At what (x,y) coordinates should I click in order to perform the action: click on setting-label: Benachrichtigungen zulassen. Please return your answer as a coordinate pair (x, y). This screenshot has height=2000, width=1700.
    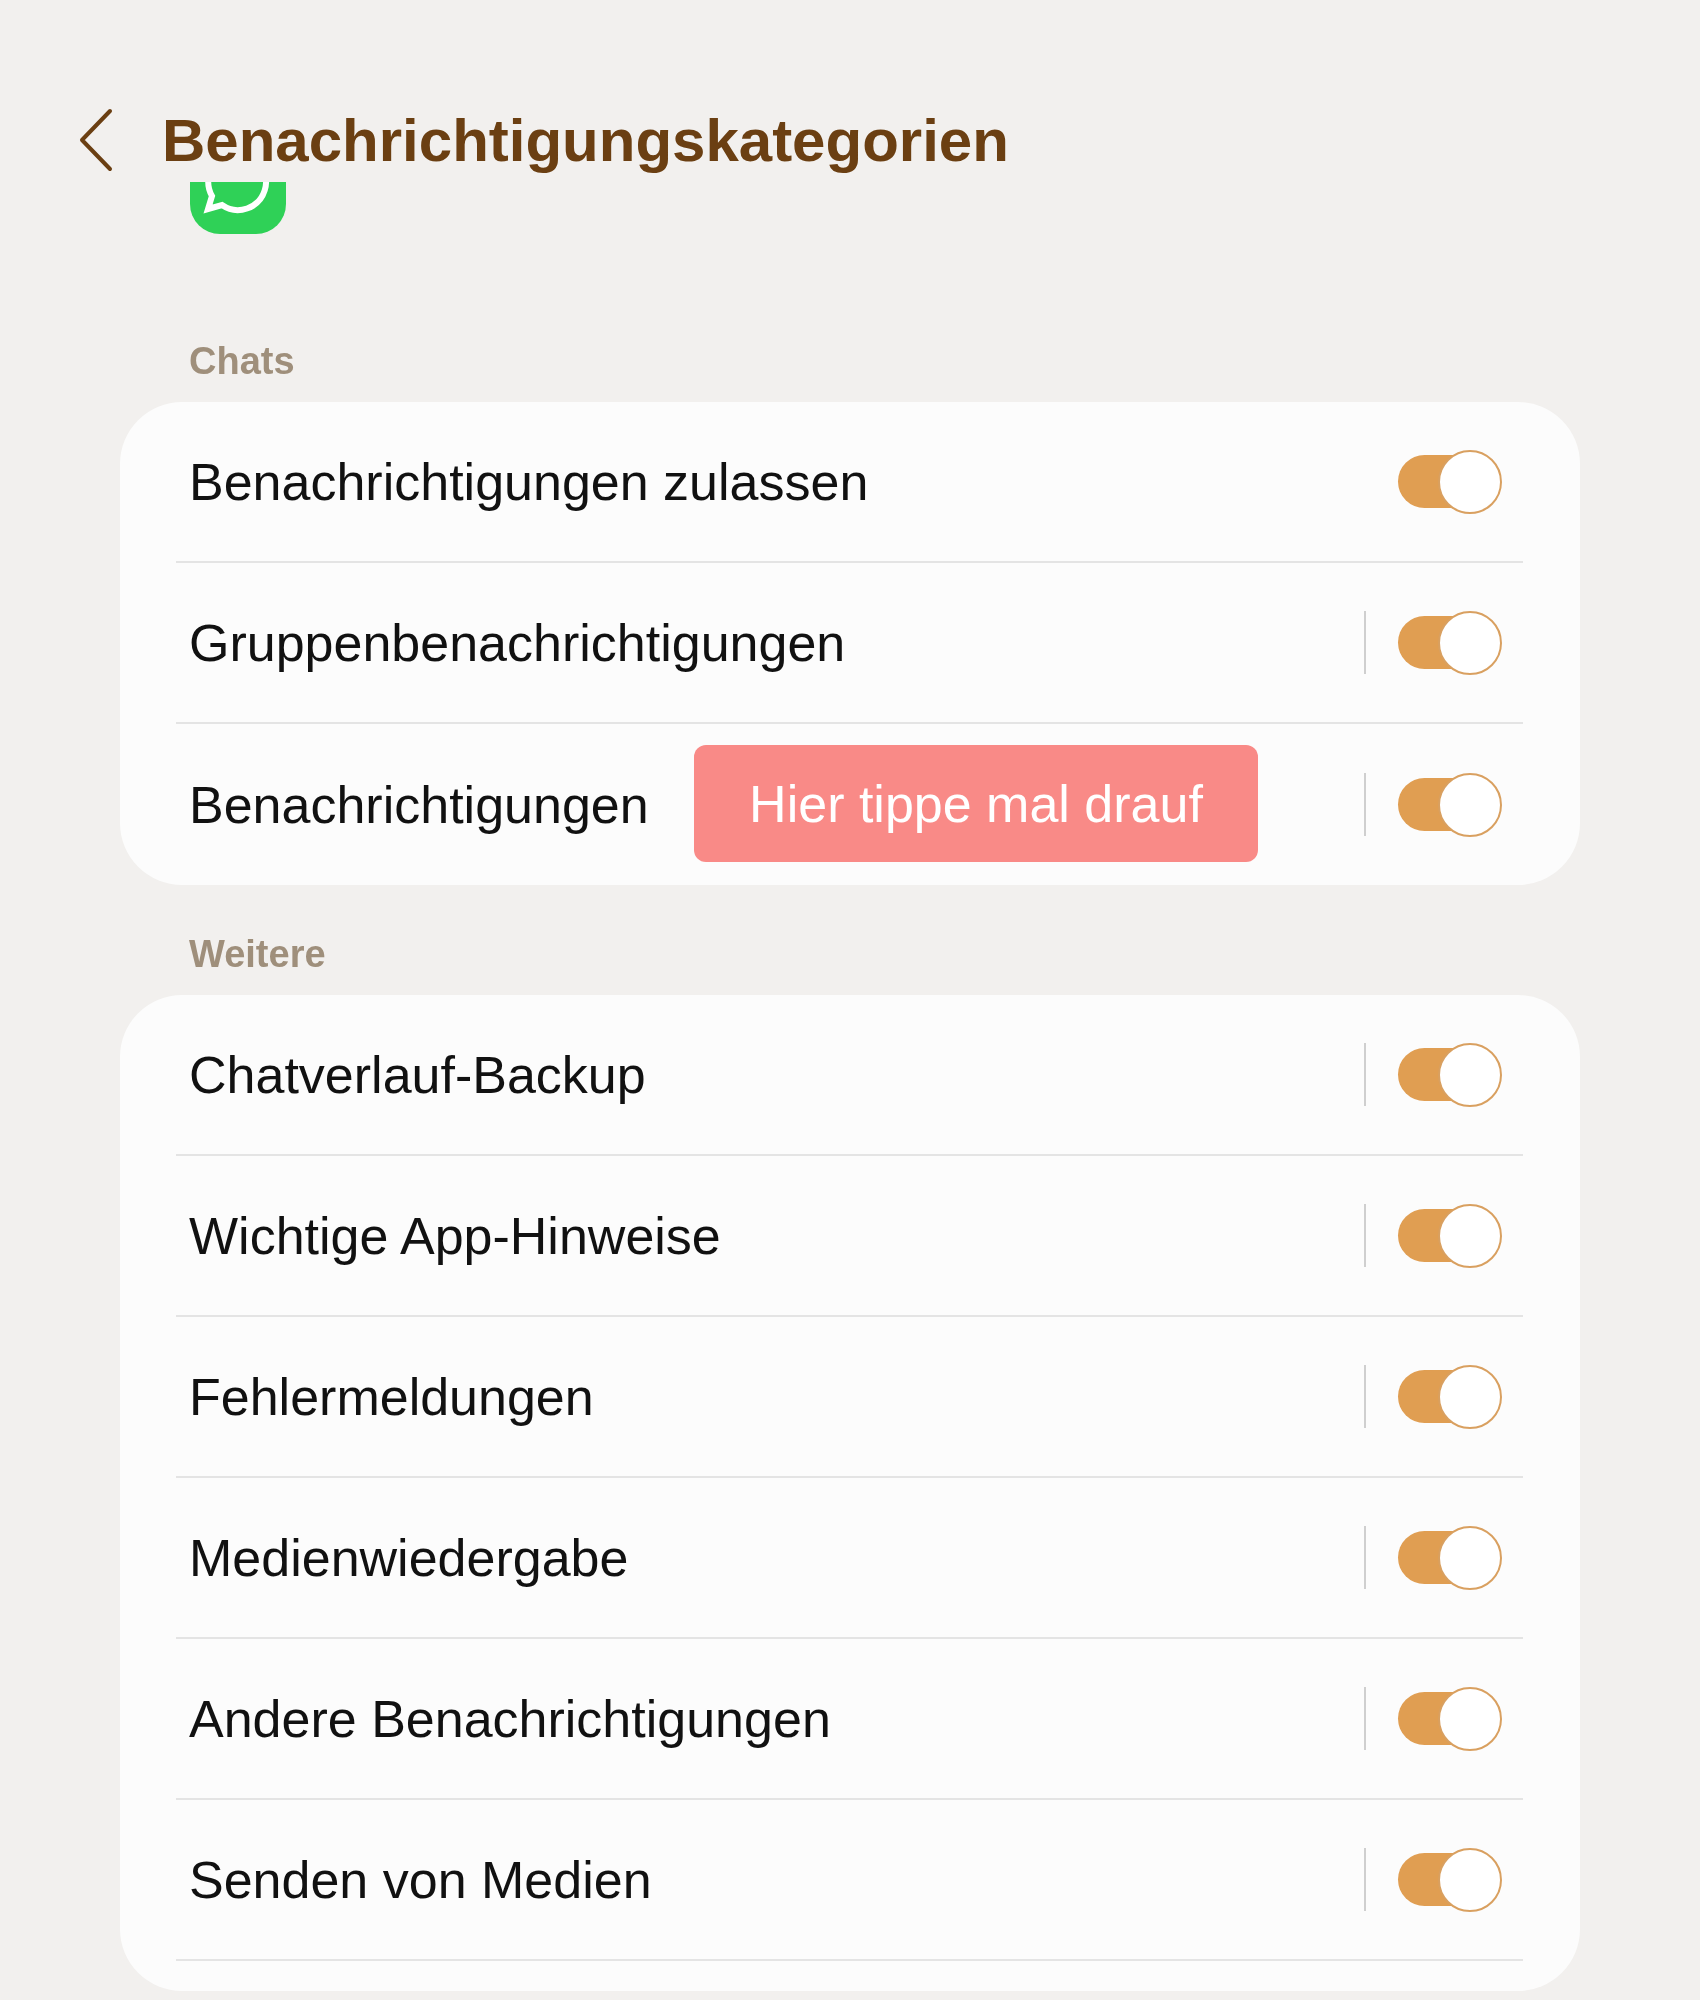
    Looking at the image, I should click on (529, 481).